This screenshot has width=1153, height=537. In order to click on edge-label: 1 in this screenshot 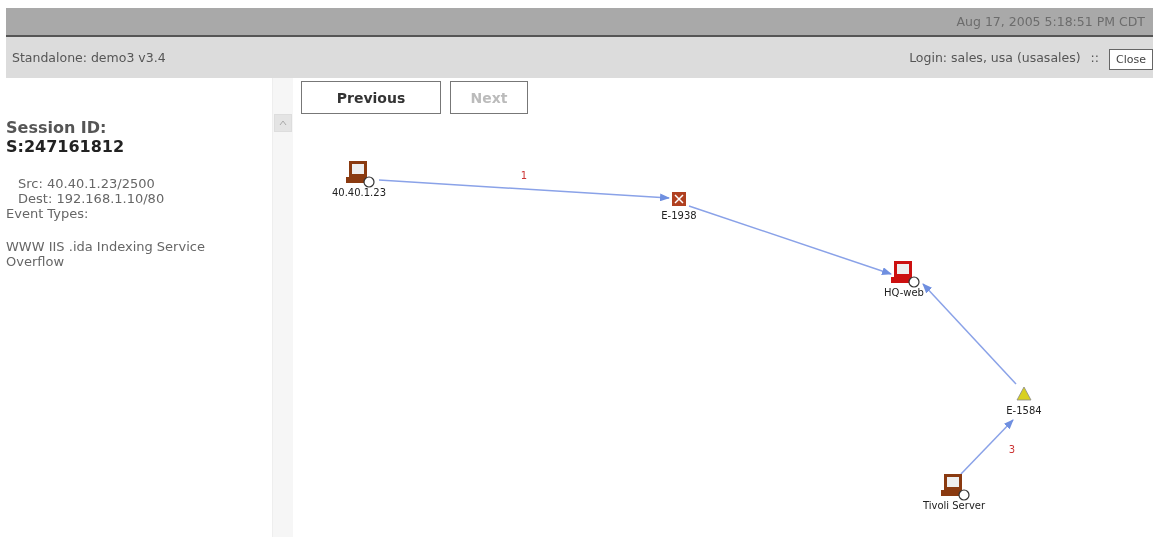, I will do `click(524, 175)`.